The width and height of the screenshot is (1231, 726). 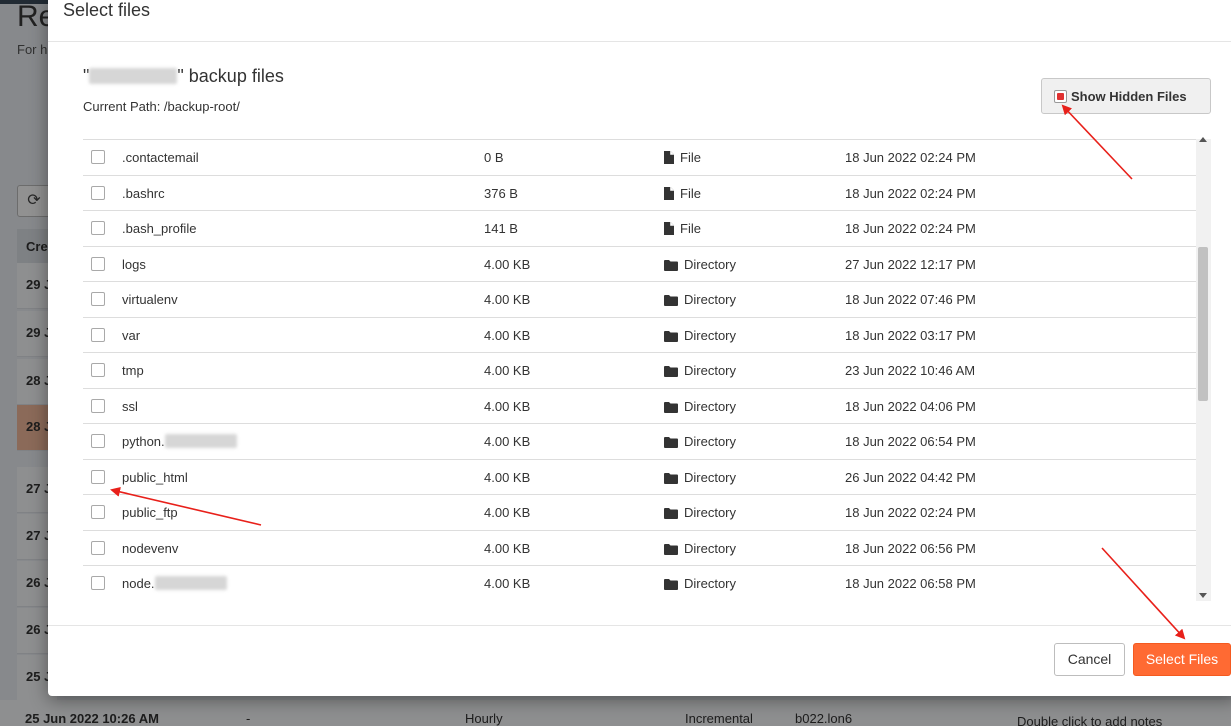 I want to click on current-path: Current Path: /backup-root/, so click(x=161, y=106).